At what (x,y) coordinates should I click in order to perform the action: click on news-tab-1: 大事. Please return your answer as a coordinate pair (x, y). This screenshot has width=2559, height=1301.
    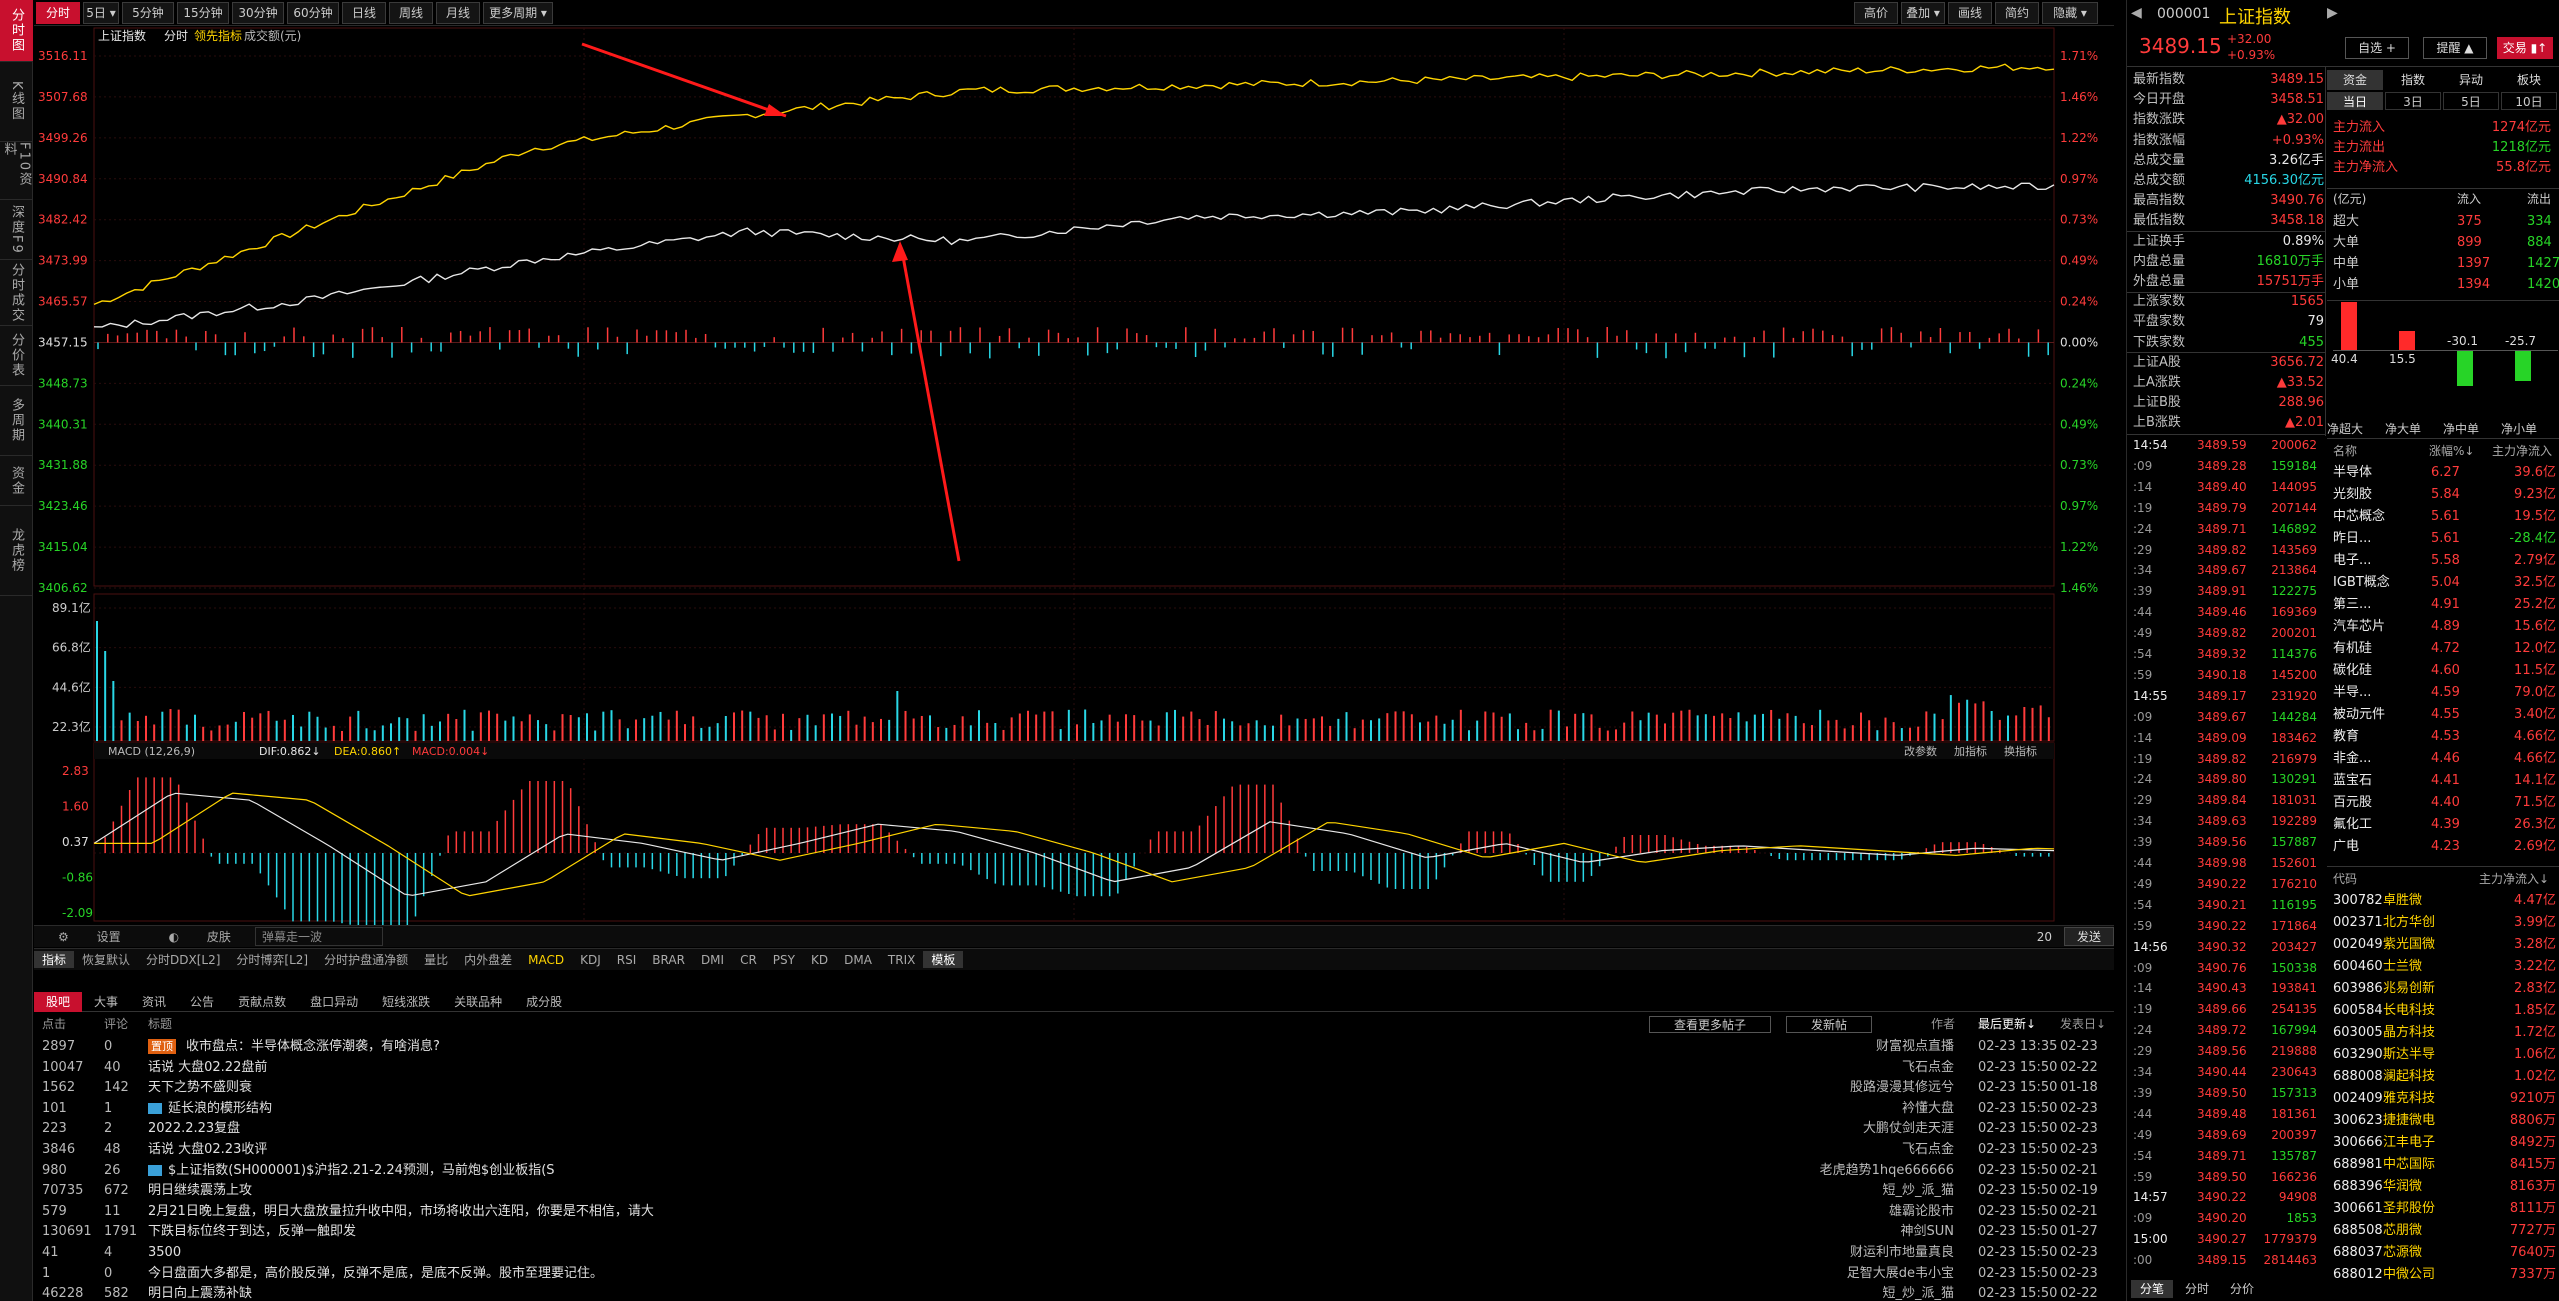
    Looking at the image, I should click on (106, 1002).